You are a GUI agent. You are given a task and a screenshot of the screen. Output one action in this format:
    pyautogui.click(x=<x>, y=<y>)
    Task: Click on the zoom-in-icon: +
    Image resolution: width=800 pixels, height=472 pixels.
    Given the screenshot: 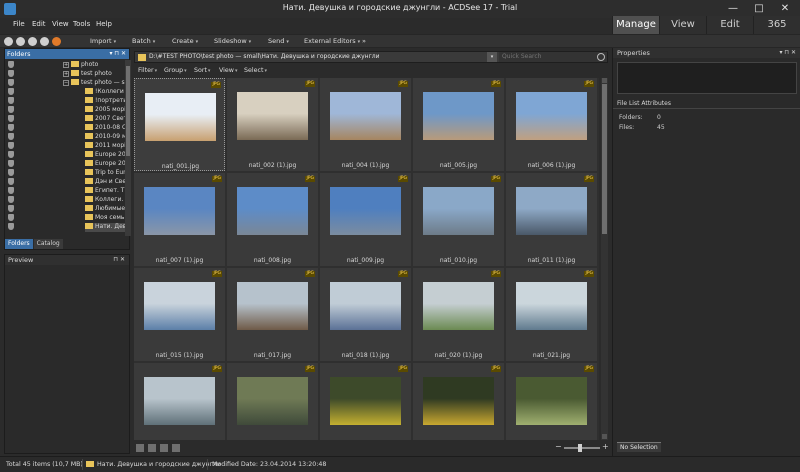 What is the action you would take?
    pyautogui.click(x=605, y=446)
    